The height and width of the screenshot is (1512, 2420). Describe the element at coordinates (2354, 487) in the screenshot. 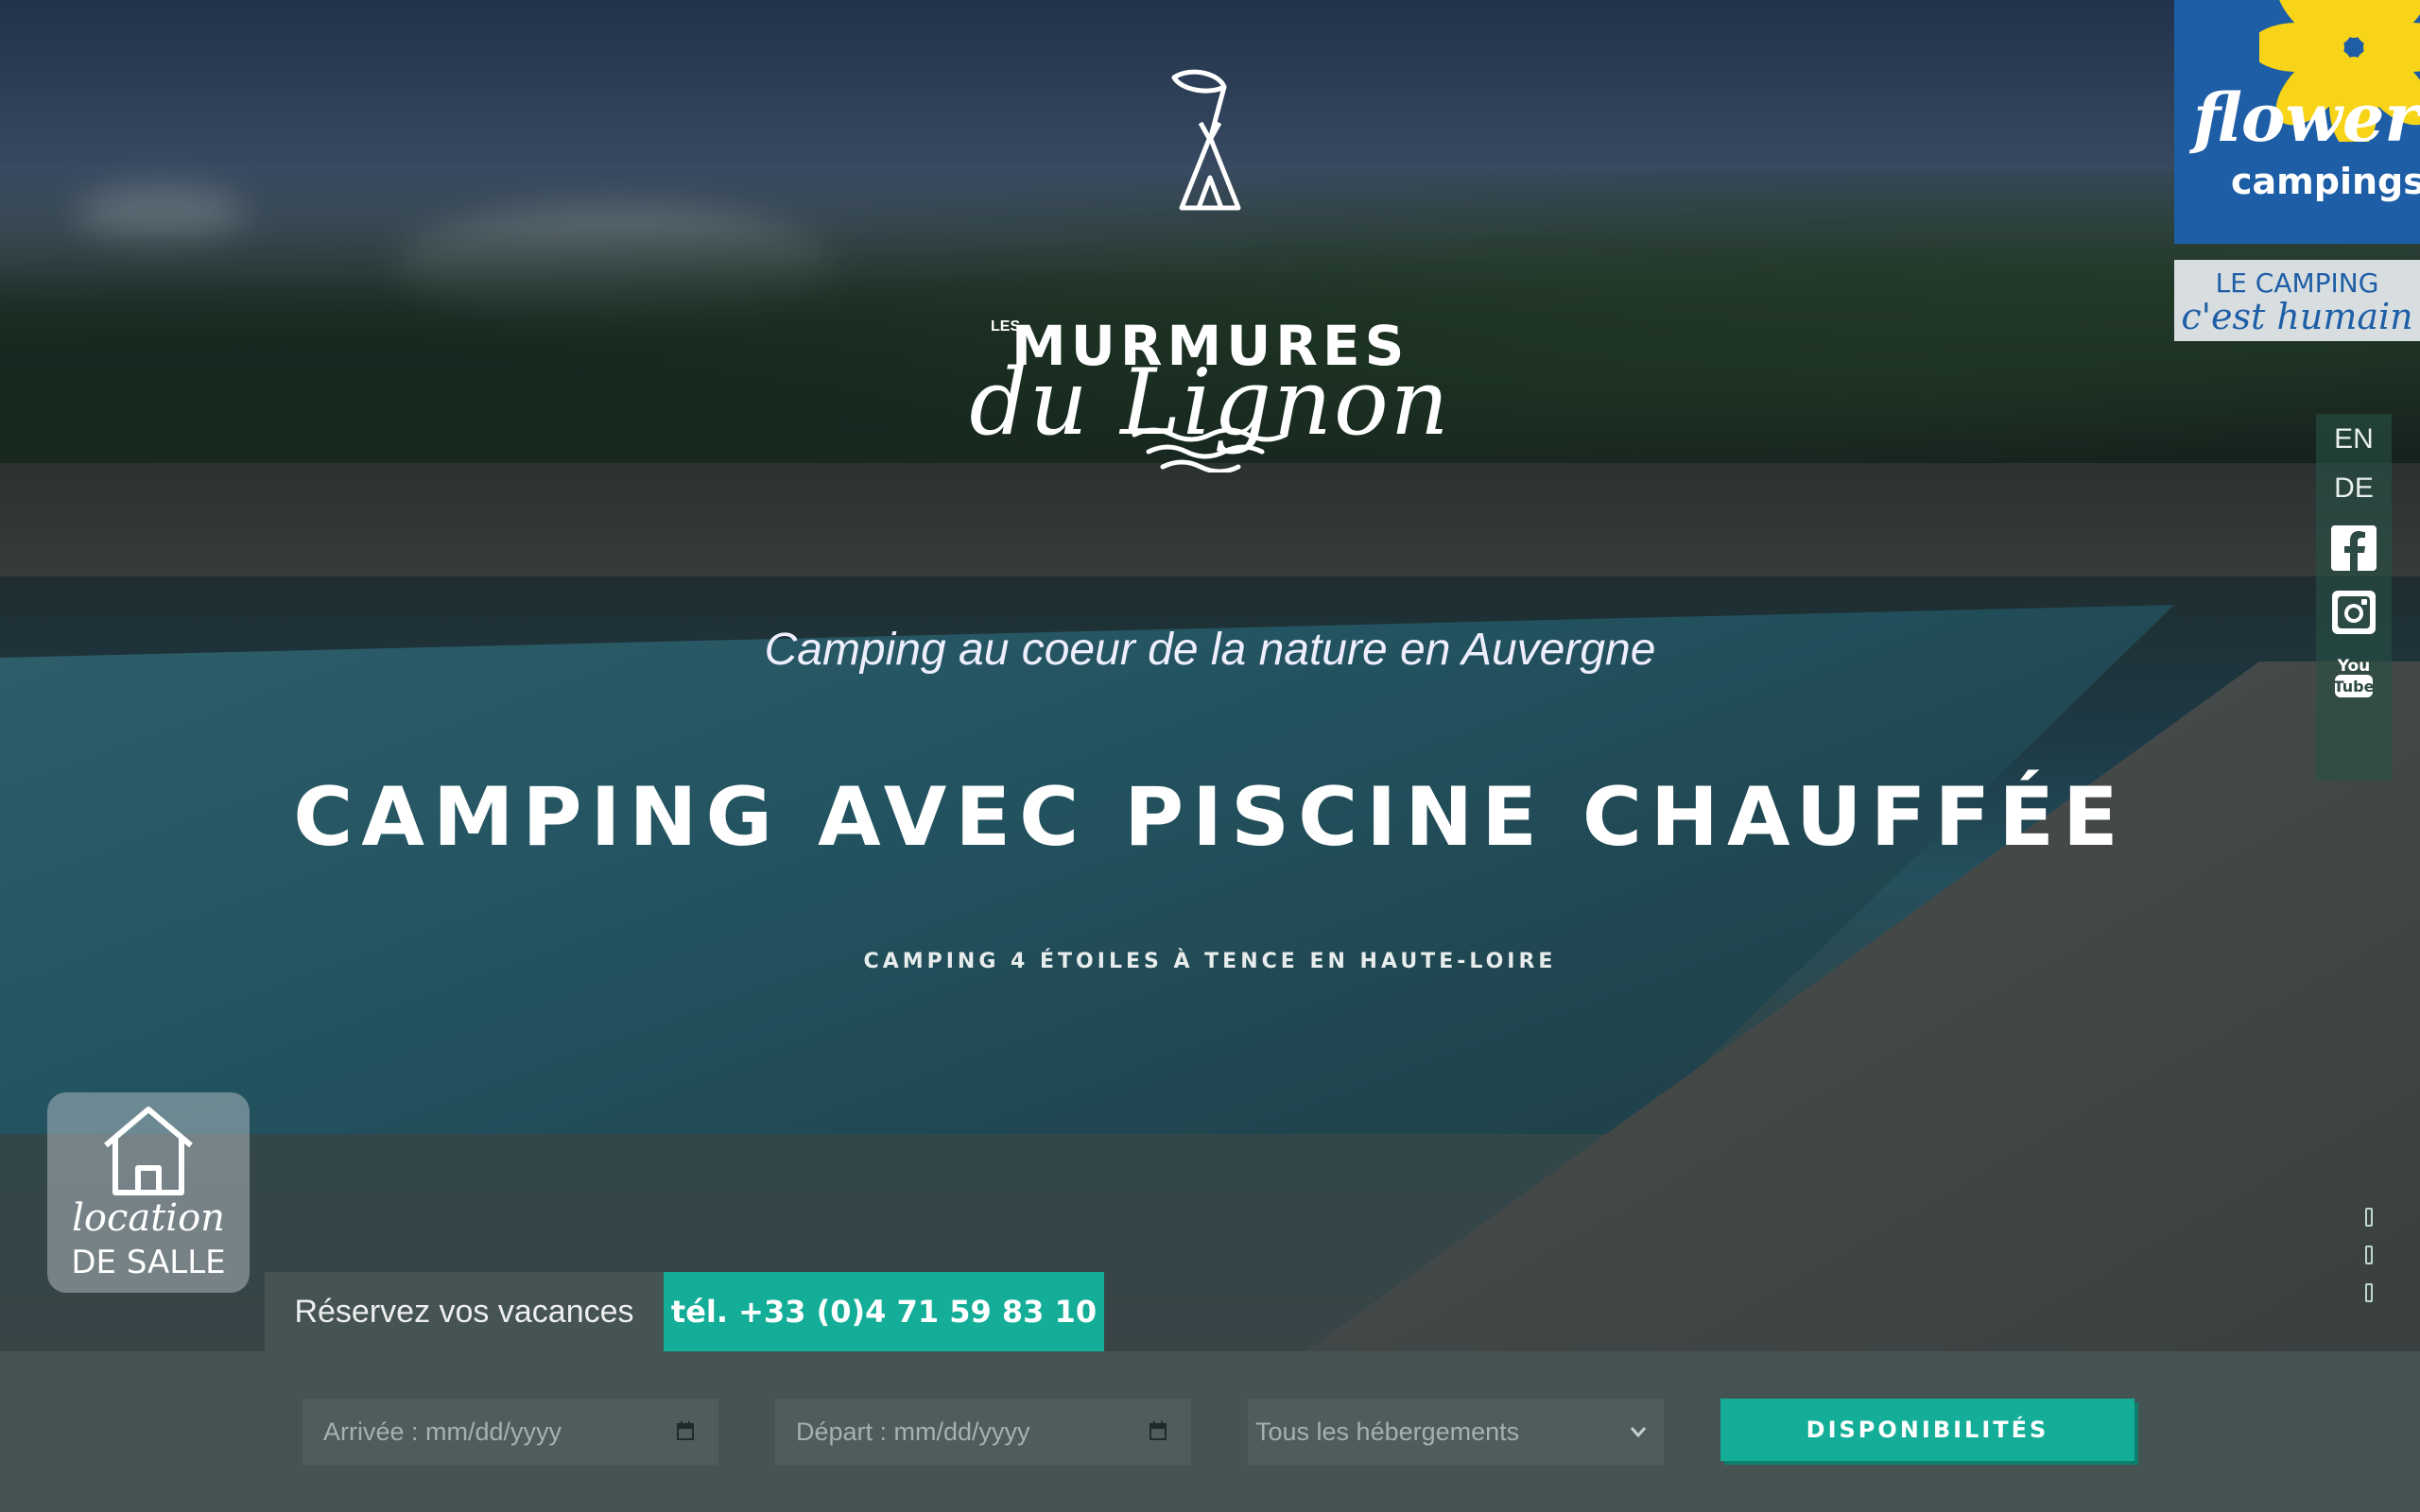

I see `lang-de: DE` at that location.